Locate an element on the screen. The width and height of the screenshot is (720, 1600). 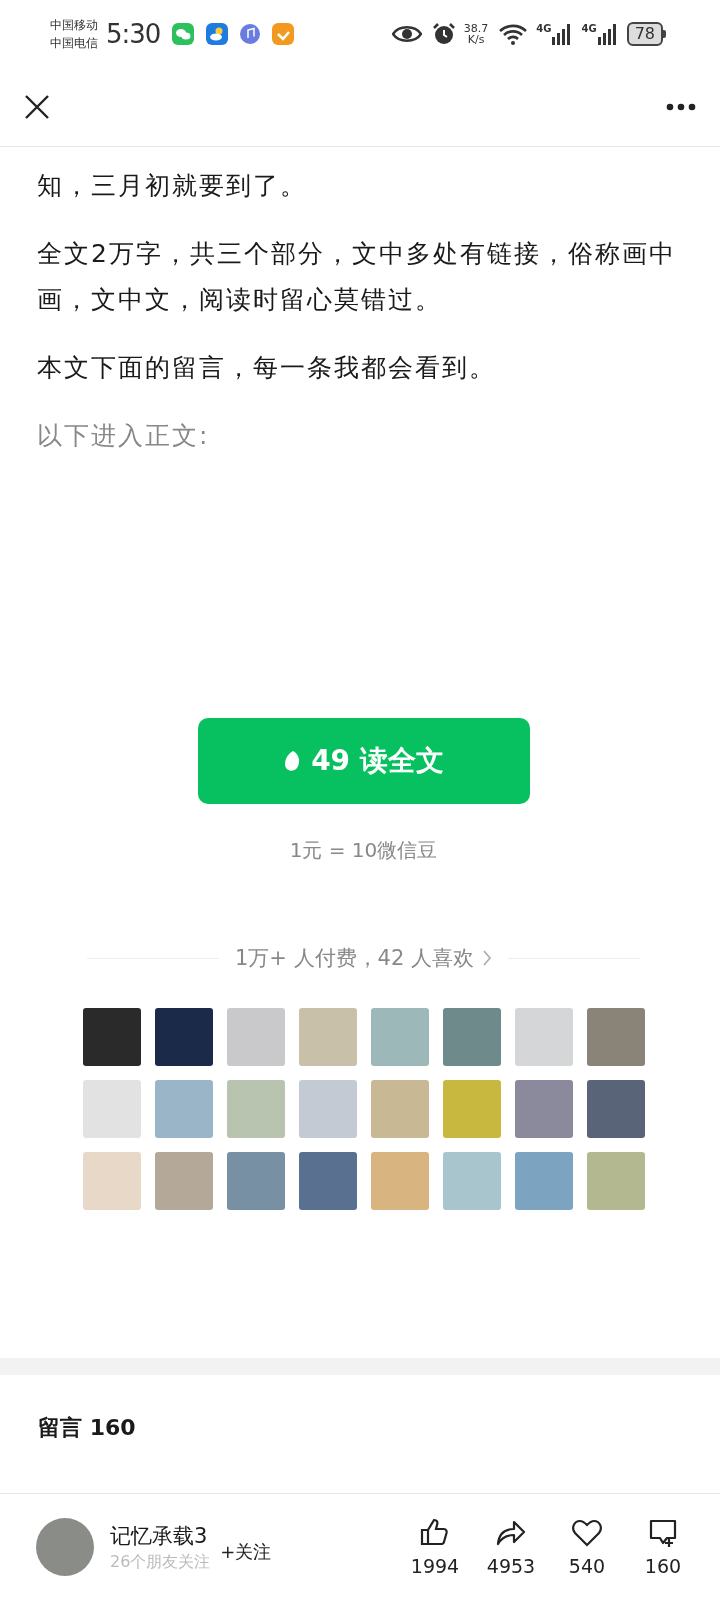
stat-button: 4953 is located at coordinates (511, 1547).